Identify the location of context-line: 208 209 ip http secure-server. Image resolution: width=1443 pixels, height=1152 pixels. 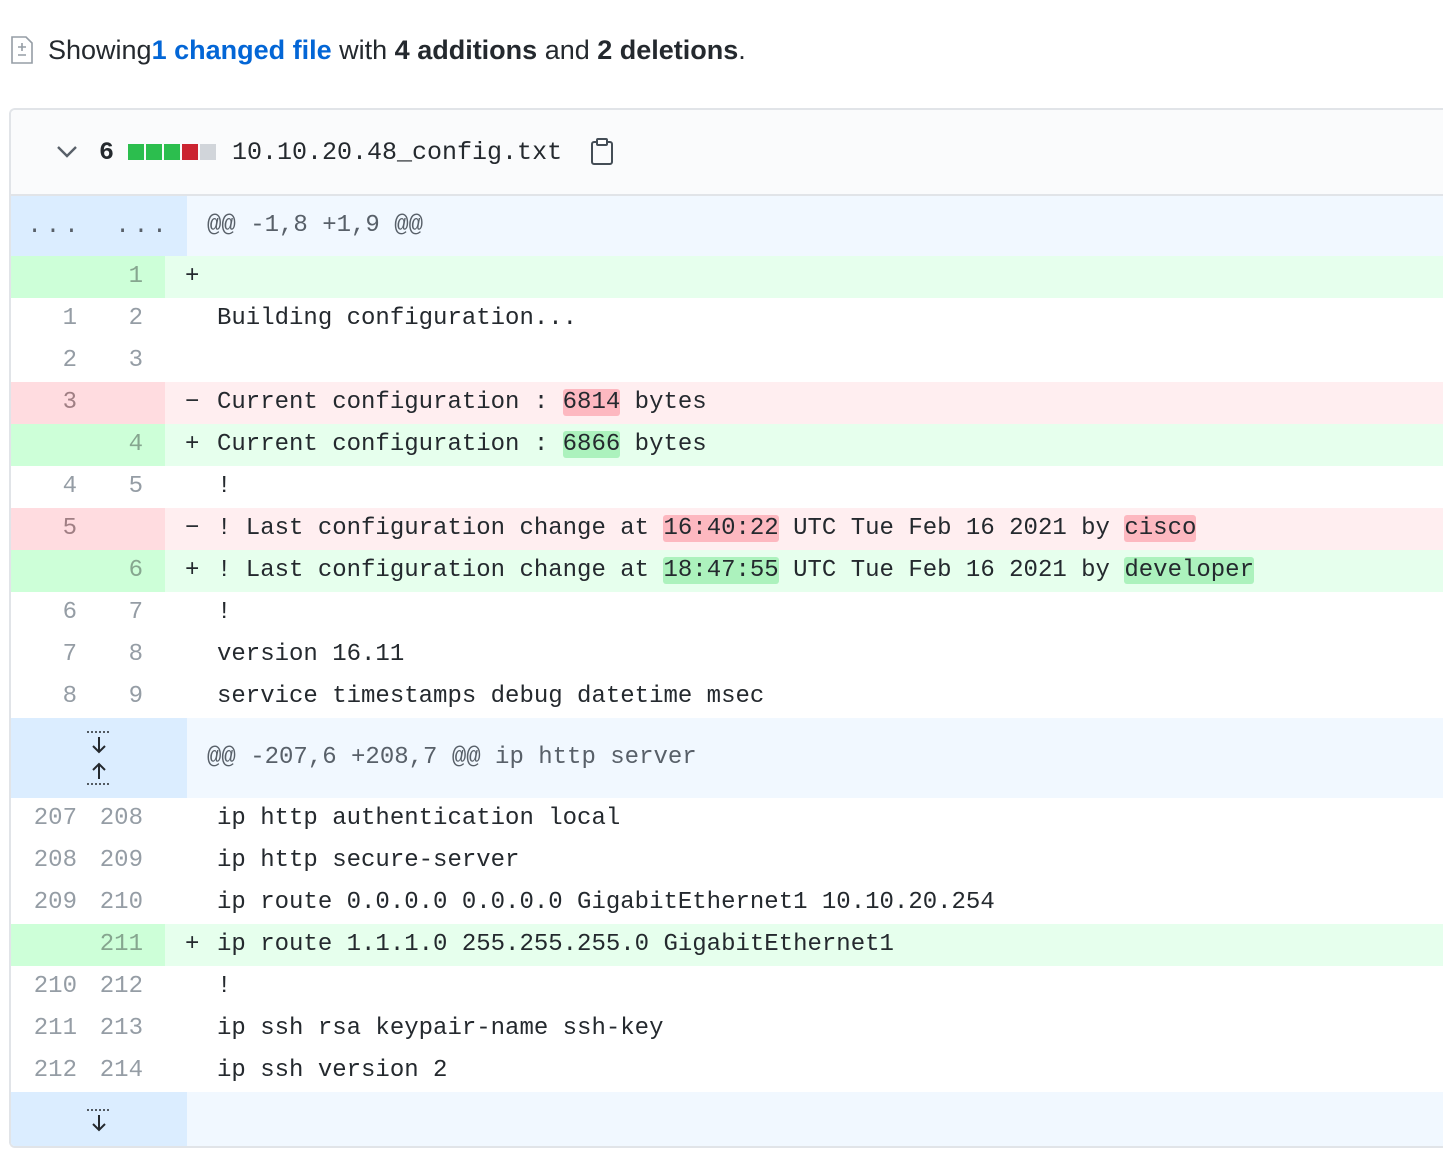
(727, 861).